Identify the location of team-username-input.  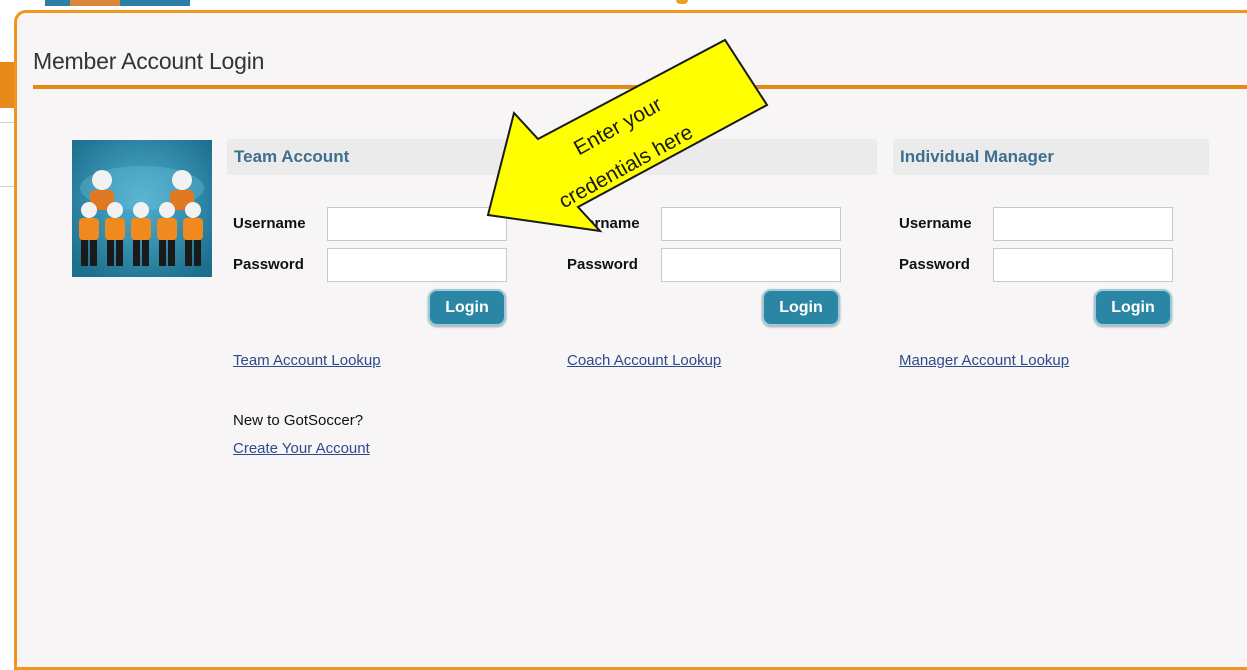
(417, 224).